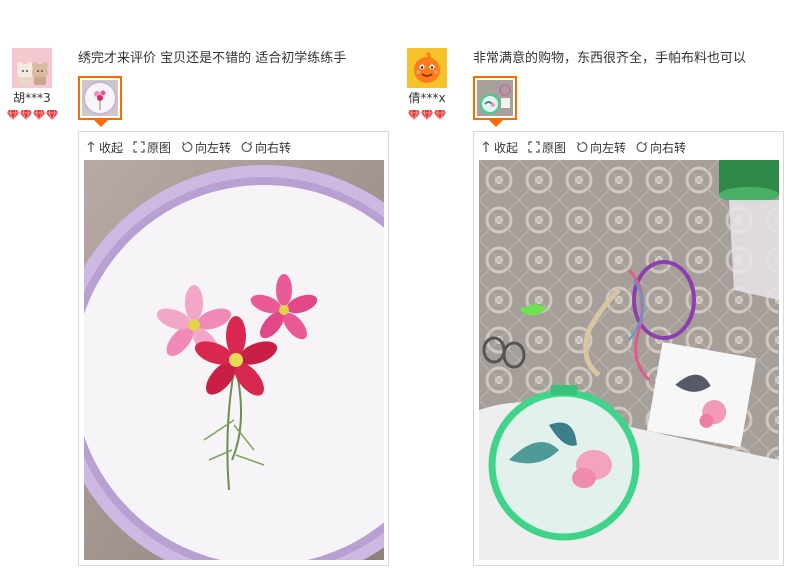  What do you see at coordinates (427, 98) in the screenshot?
I see `reviewer-name: 倩***x` at bounding box center [427, 98].